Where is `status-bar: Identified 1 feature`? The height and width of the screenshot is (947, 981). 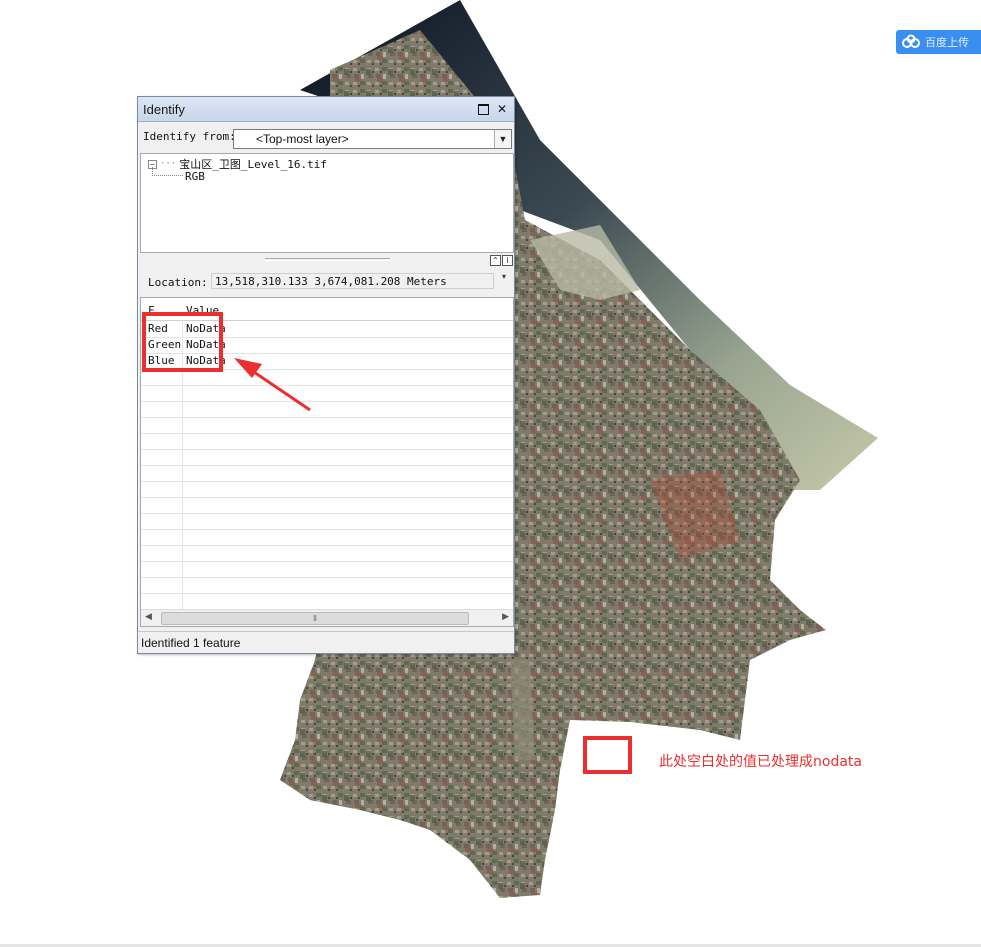
status-bar: Identified 1 feature is located at coordinates (326, 642).